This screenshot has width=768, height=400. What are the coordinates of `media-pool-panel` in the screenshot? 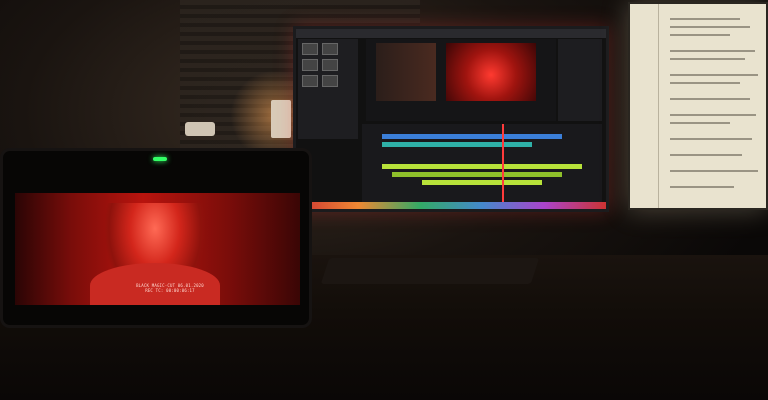 It's located at (328, 89).